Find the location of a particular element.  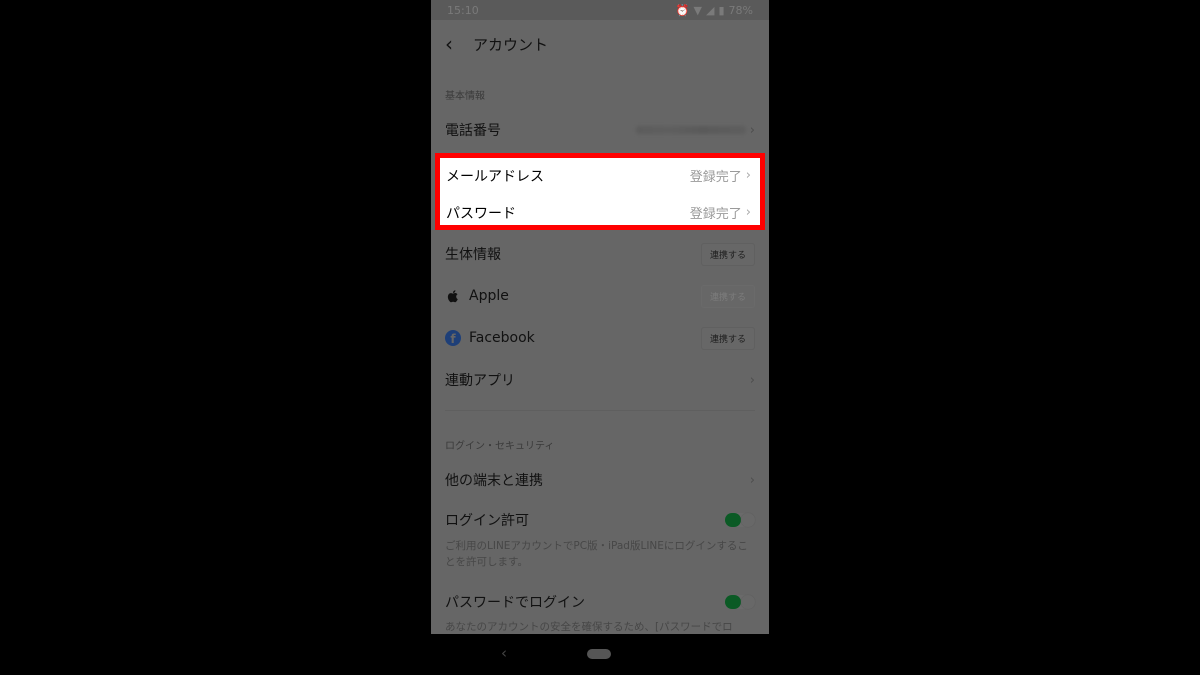

row-other-devices: 他の端末と連携 › is located at coordinates (600, 480).